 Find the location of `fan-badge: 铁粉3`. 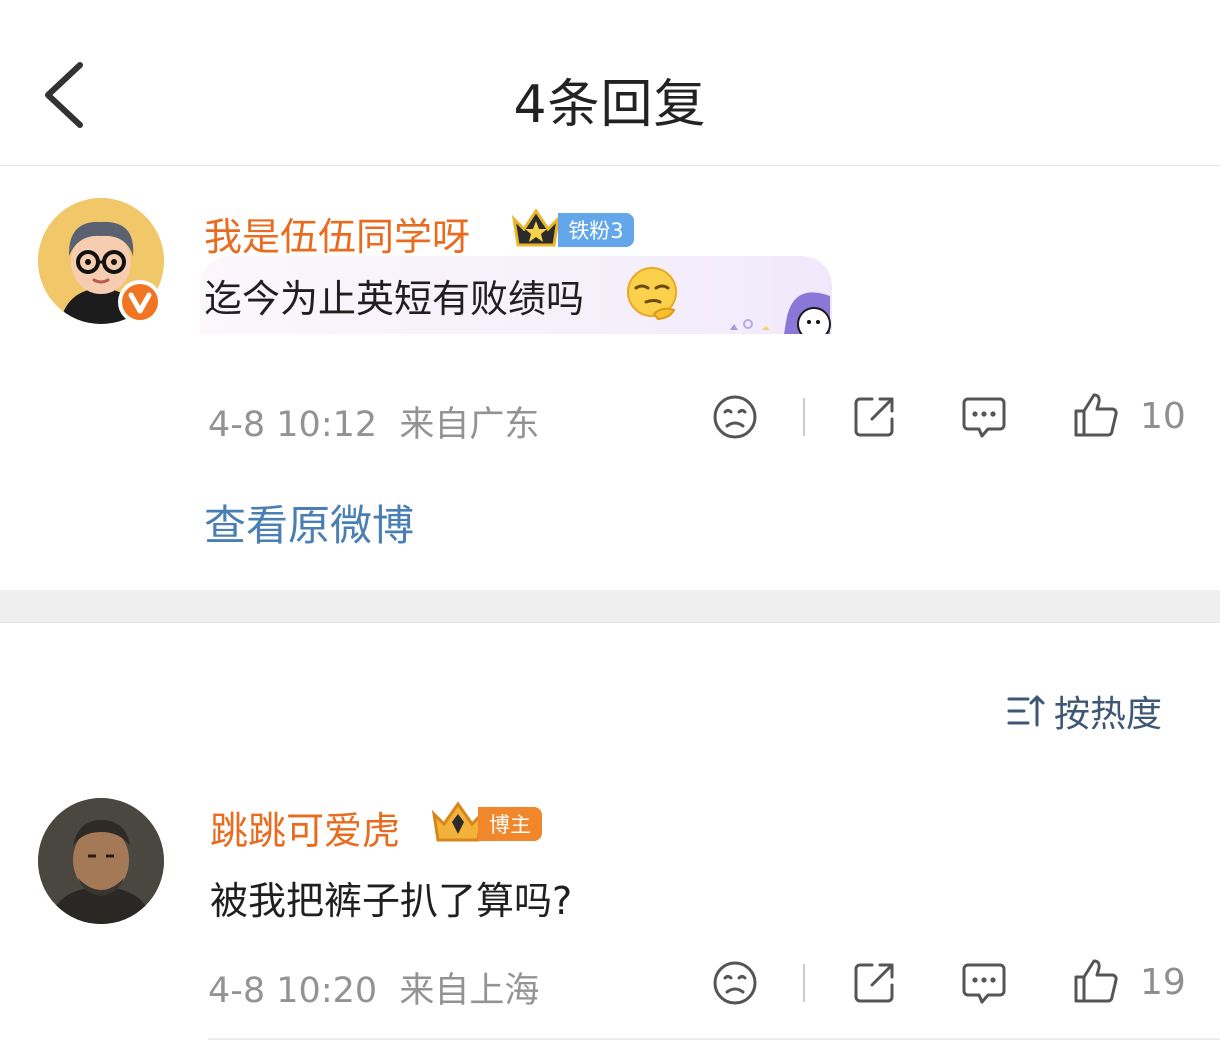

fan-badge: 铁粉3 is located at coordinates (596, 230).